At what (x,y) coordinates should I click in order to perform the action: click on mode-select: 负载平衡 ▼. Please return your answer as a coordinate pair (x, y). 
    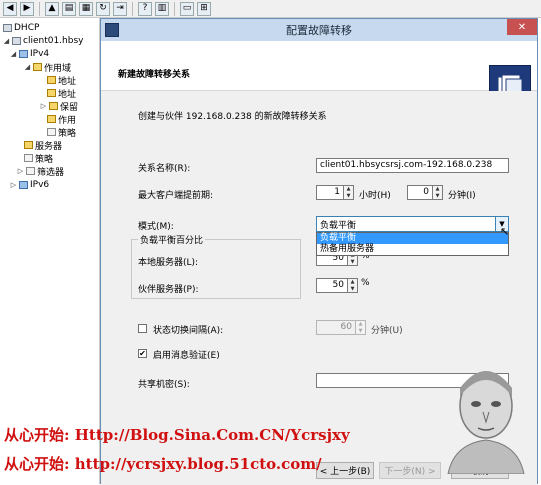
    Looking at the image, I should click on (412, 224).